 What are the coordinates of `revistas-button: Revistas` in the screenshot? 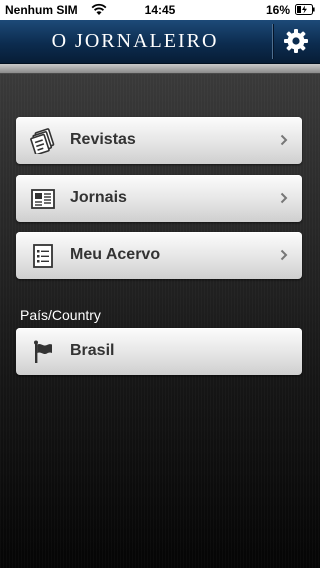 It's located at (159, 140).